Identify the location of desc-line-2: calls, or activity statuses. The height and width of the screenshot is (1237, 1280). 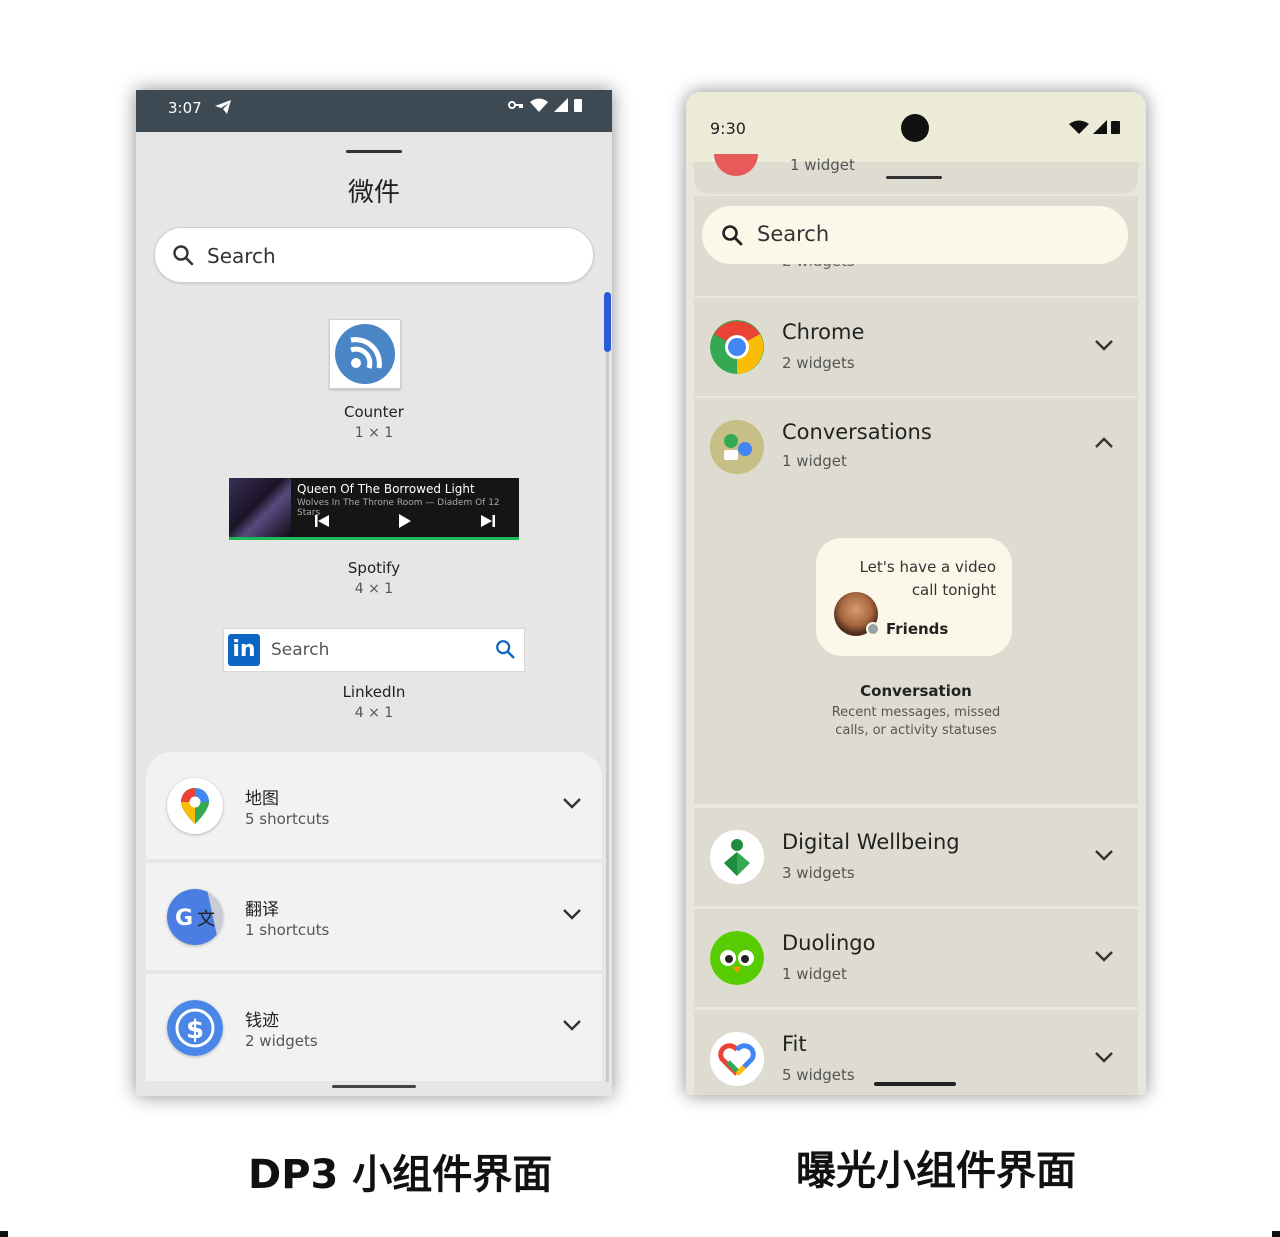
(916, 730).